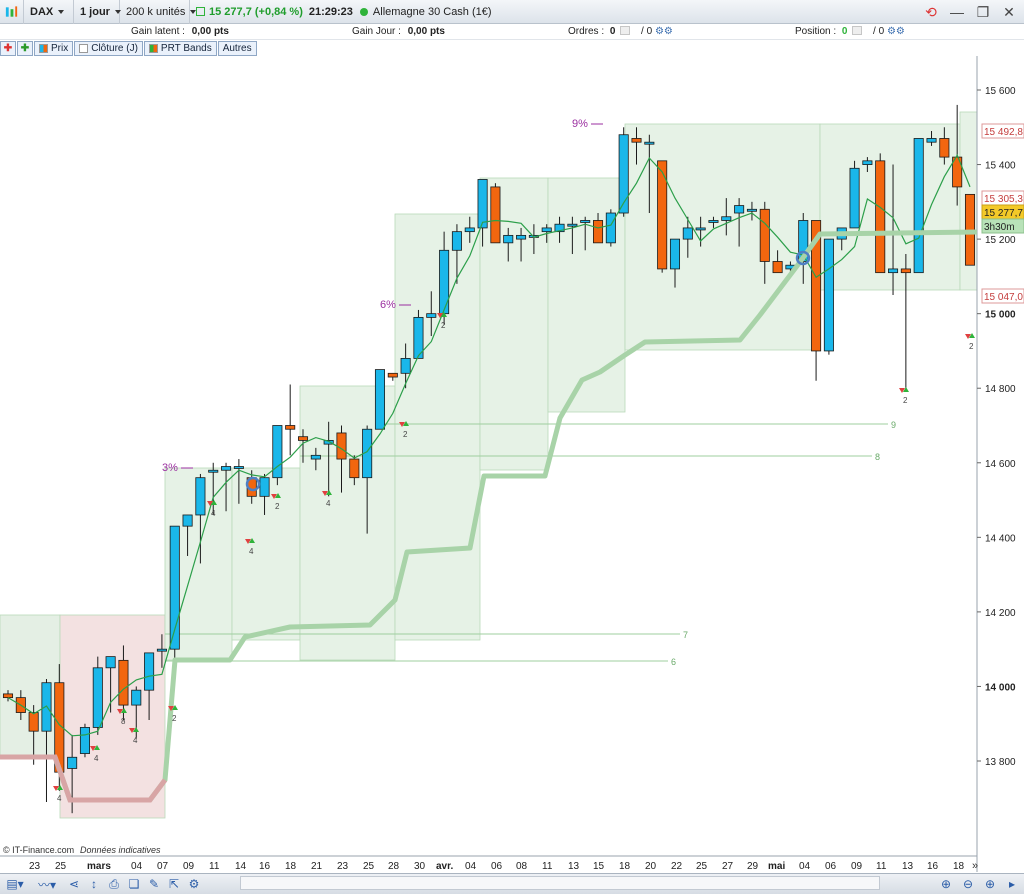 The image size is (1024, 894). Describe the element at coordinates (210, 31) in the screenshot. I see `gain-latent-value: 0,00 pts` at that location.